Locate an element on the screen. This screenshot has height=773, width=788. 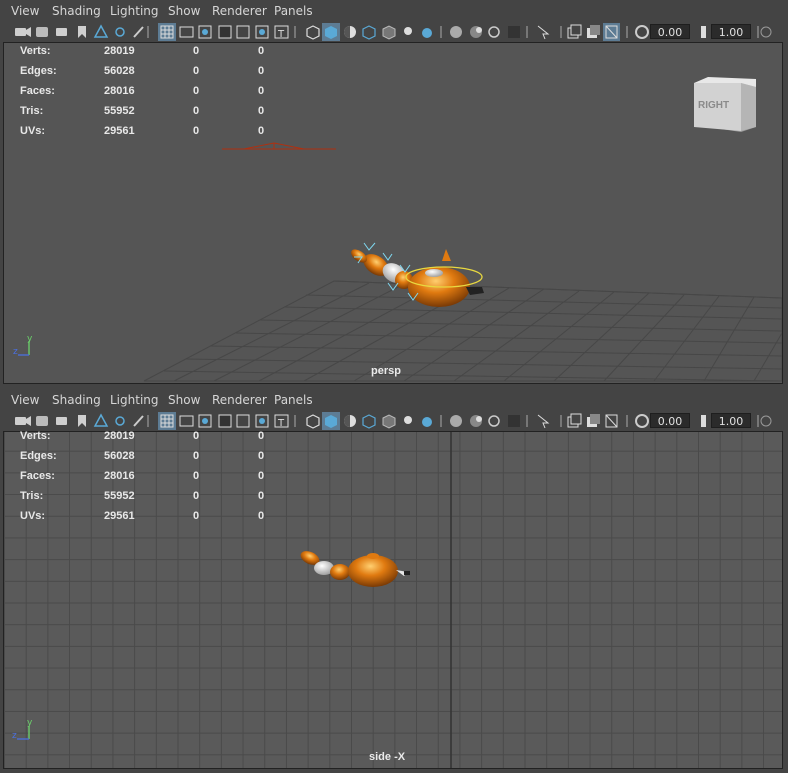
side-axis-z-label: z is located at coordinates (14, 736).